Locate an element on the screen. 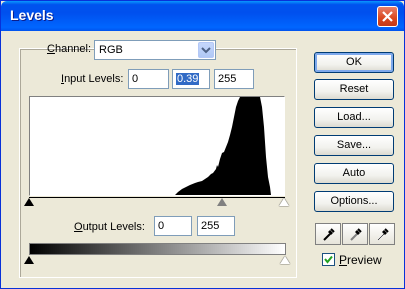  white-eyedropper-icon is located at coordinates (383, 234).